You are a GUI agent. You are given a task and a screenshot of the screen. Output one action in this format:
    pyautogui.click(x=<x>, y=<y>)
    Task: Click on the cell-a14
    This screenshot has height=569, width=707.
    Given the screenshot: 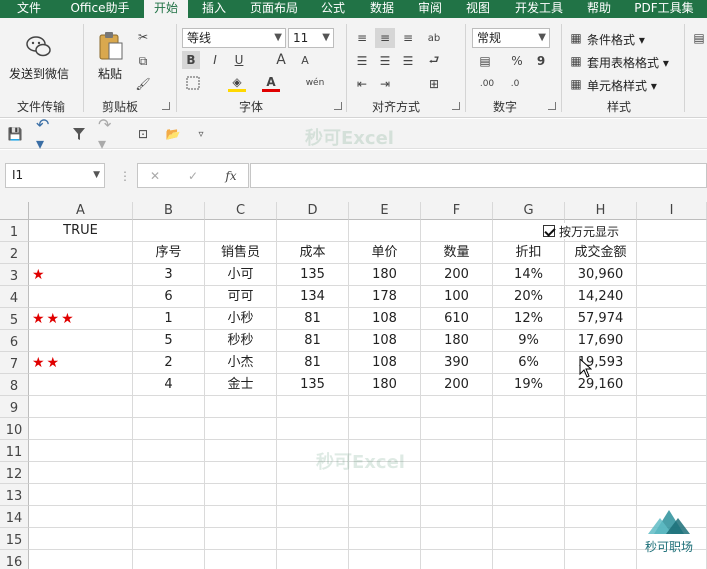 What is the action you would take?
    pyautogui.click(x=81, y=517)
    